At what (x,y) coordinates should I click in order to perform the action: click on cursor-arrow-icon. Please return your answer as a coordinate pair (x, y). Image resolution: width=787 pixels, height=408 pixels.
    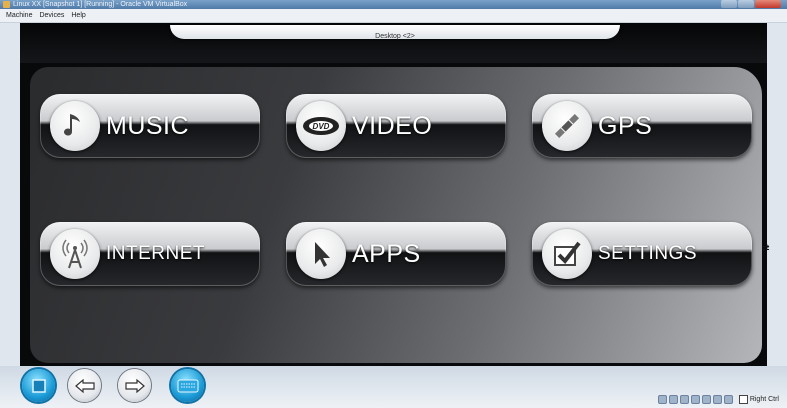
    Looking at the image, I should click on (321, 254).